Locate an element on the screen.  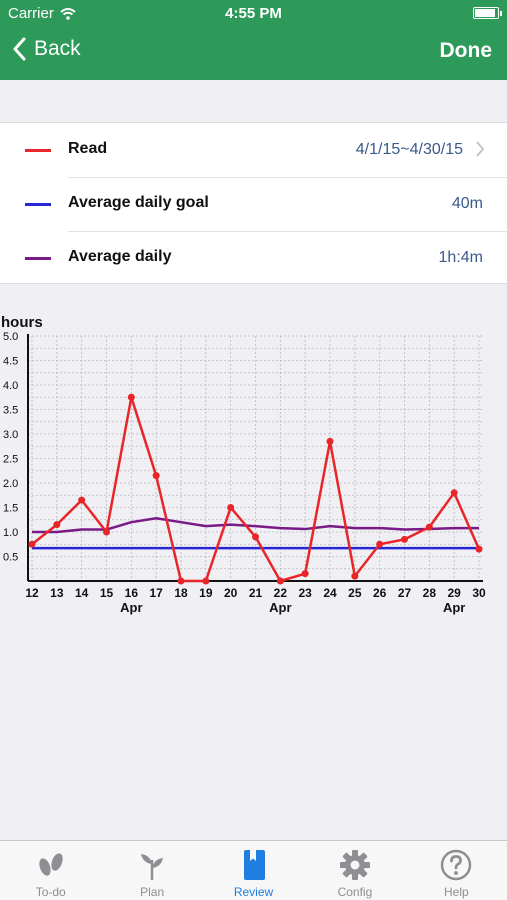
tab-label: To-do is located at coordinates (50, 892).